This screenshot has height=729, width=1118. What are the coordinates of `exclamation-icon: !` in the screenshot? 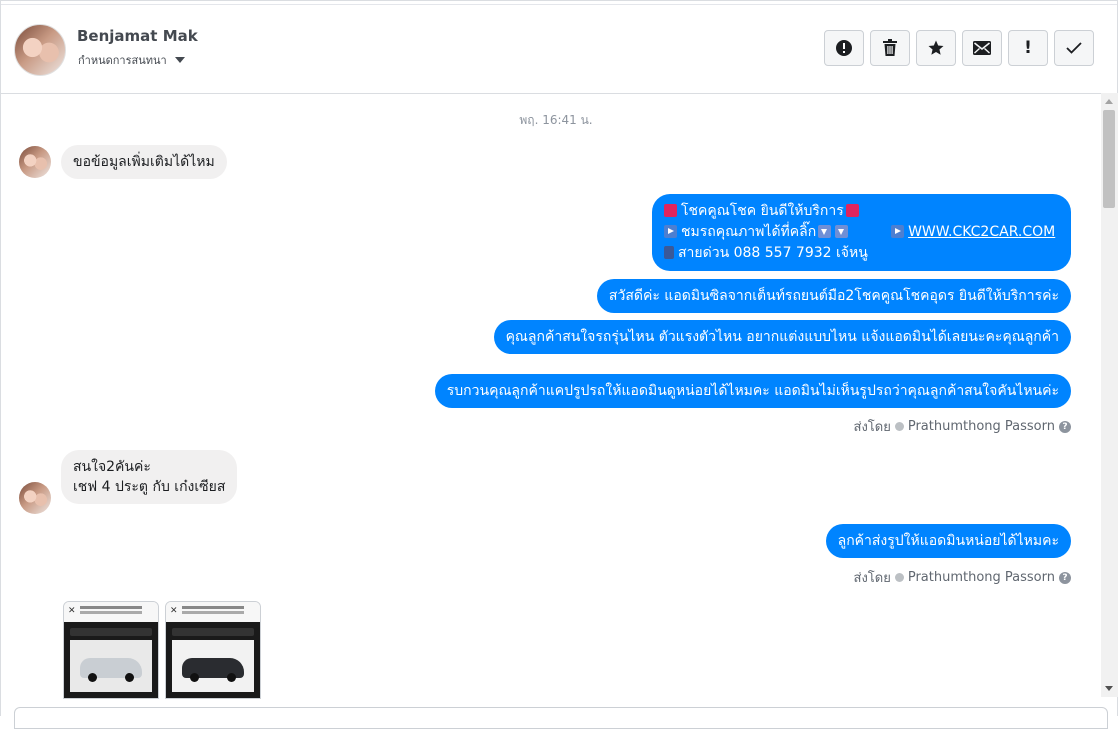 It's located at (1028, 48).